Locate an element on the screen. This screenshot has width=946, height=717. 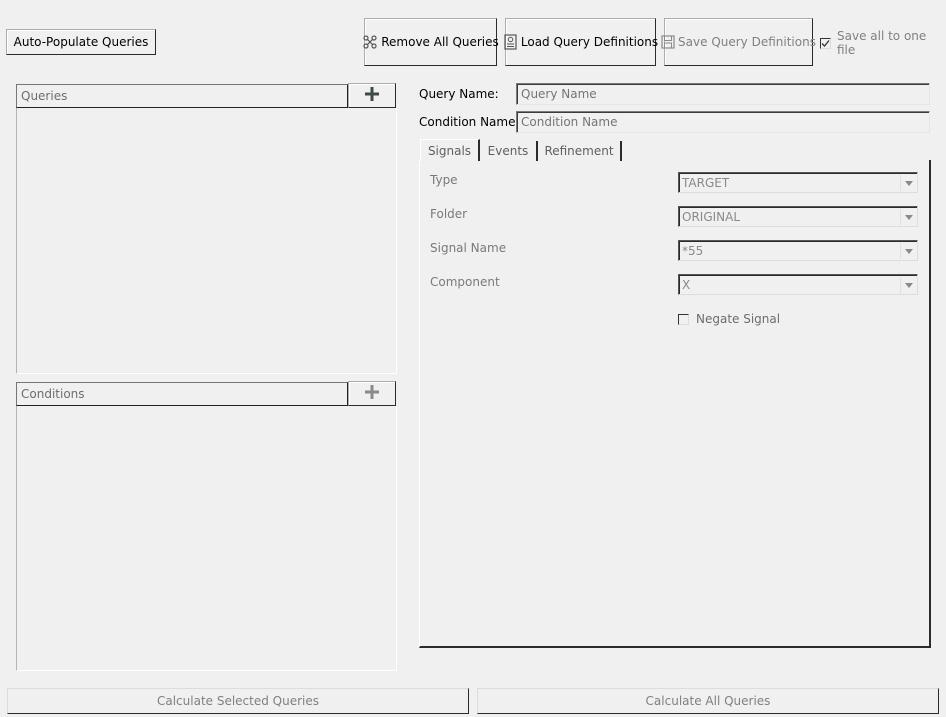
folder-select: ORIGINAL is located at coordinates (798, 216).